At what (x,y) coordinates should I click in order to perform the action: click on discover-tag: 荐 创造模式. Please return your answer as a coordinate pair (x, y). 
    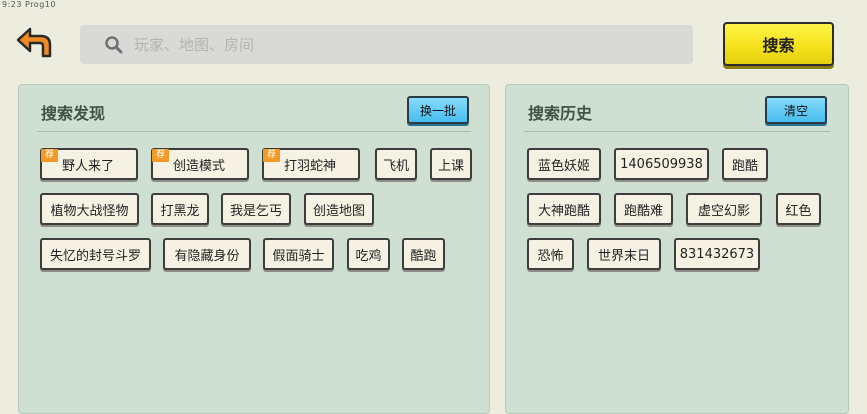
    Looking at the image, I should click on (200, 164).